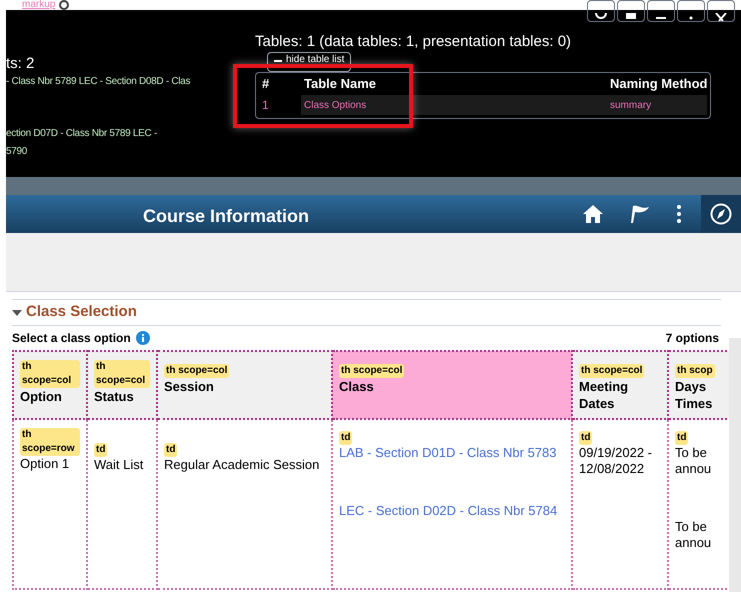 Image resolution: width=741 pixels, height=592 pixels. Describe the element at coordinates (143, 338) in the screenshot. I see `info-icon` at that location.